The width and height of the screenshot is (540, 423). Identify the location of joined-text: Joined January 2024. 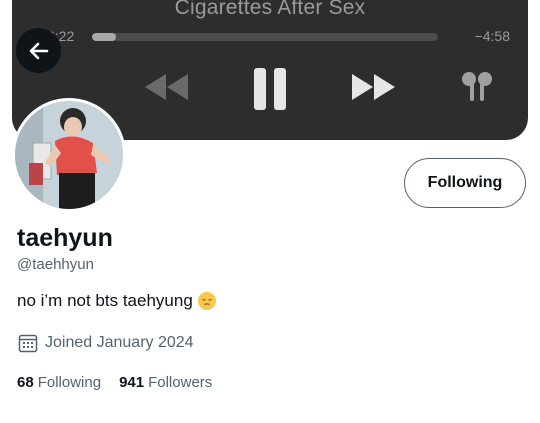
(119, 342).